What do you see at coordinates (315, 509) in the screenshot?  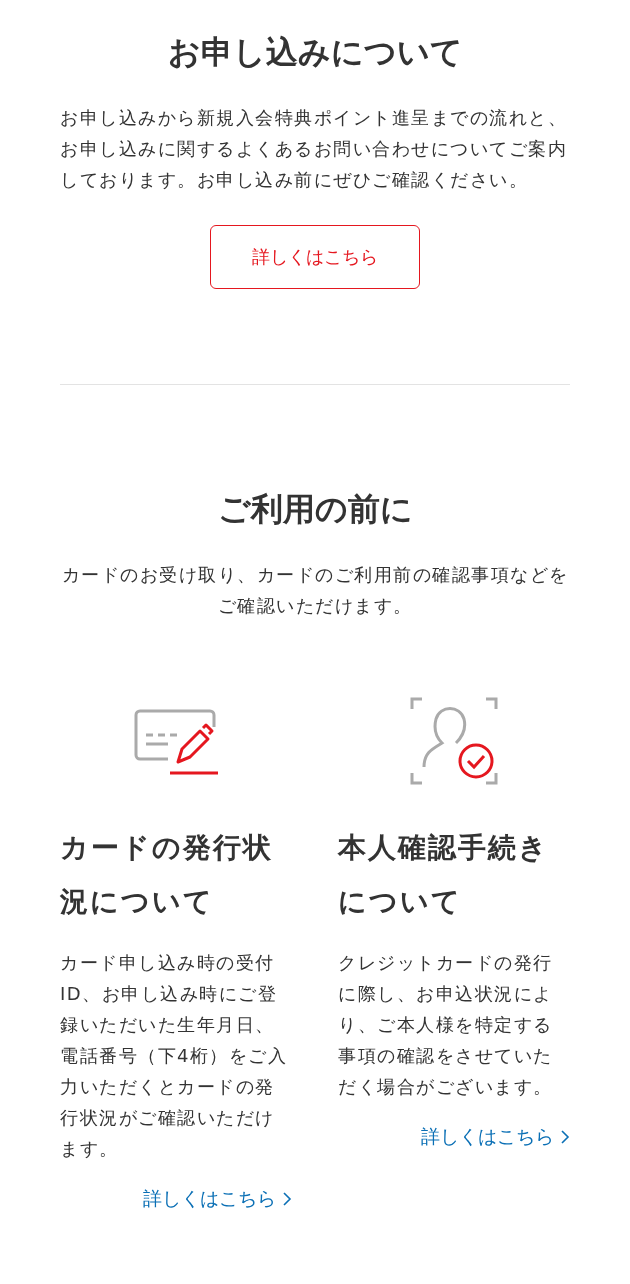 I see `section-title: ご利用の前に` at bounding box center [315, 509].